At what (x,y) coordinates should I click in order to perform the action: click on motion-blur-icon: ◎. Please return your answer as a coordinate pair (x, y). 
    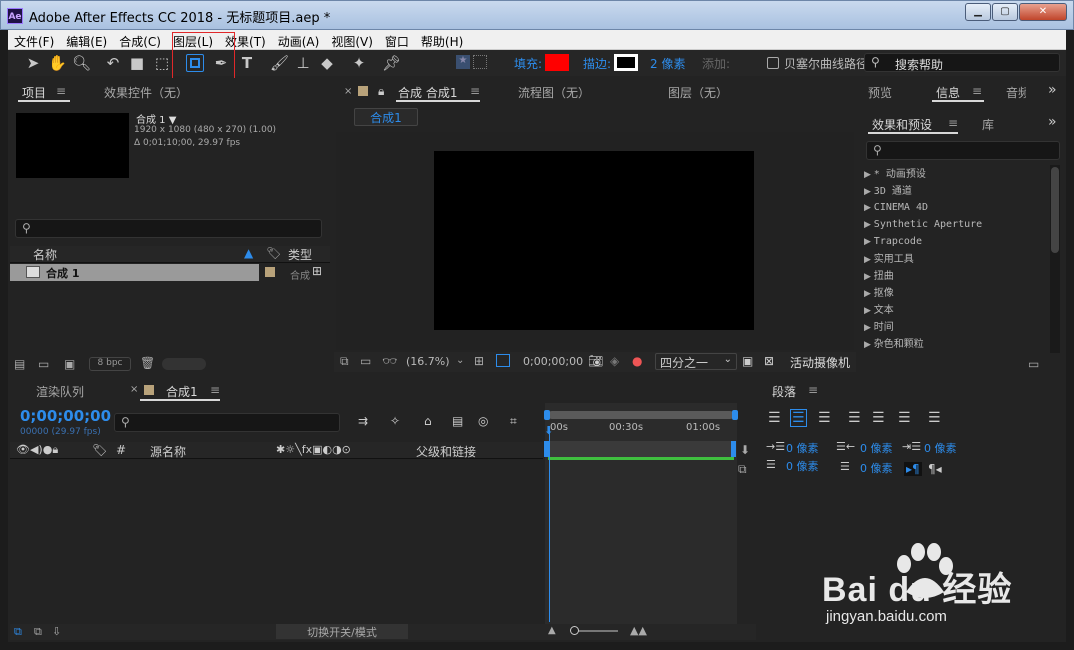
    Looking at the image, I should click on (483, 421).